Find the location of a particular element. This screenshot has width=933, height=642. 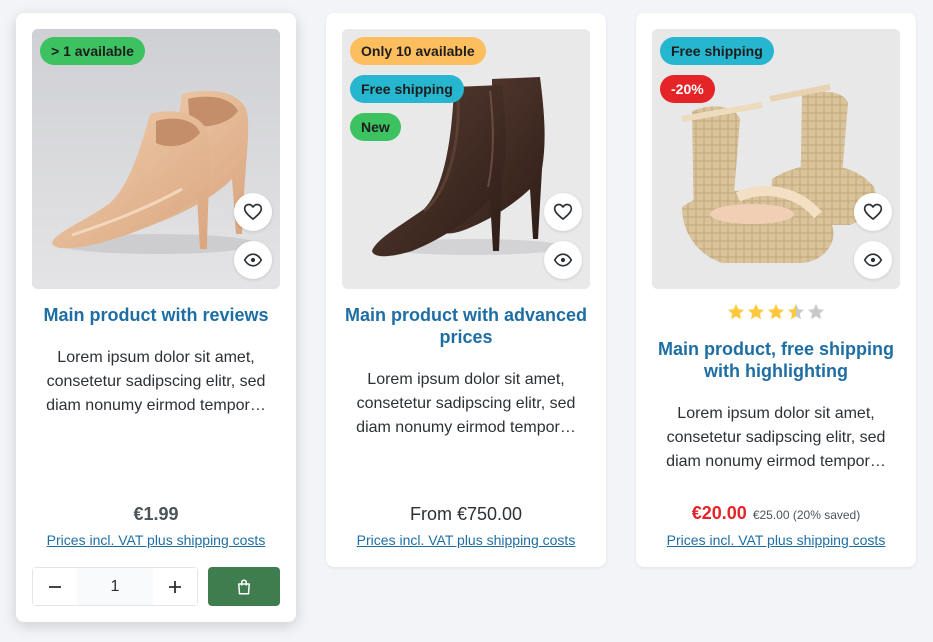

plus-icon is located at coordinates (175, 586).